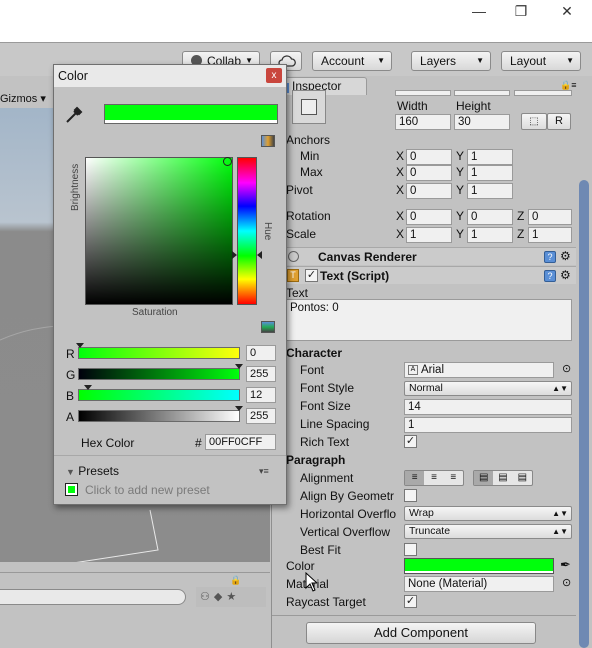  I want to click on saturation-brightness-box, so click(159, 231).